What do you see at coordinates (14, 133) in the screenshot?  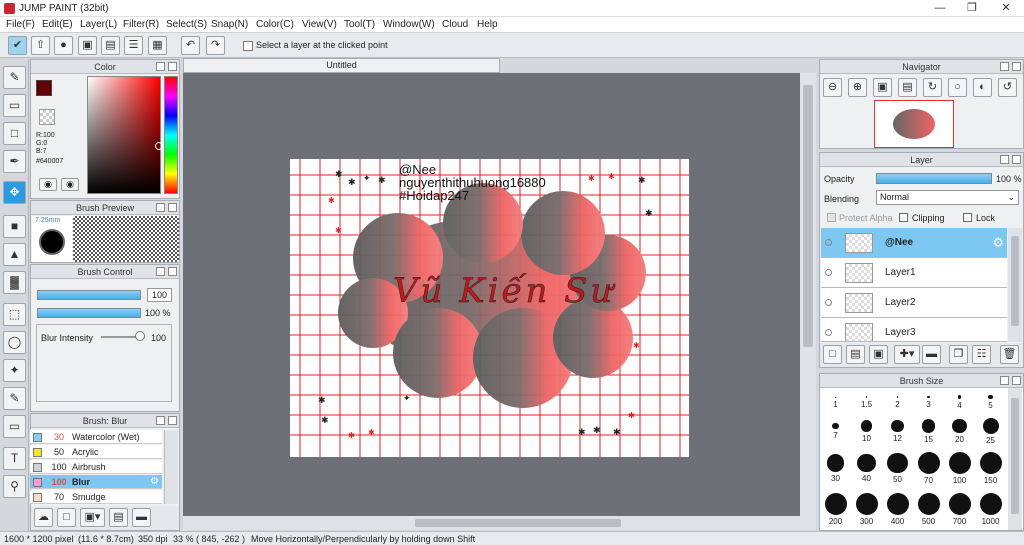 I see `rectangle-tool-icon: □` at bounding box center [14, 133].